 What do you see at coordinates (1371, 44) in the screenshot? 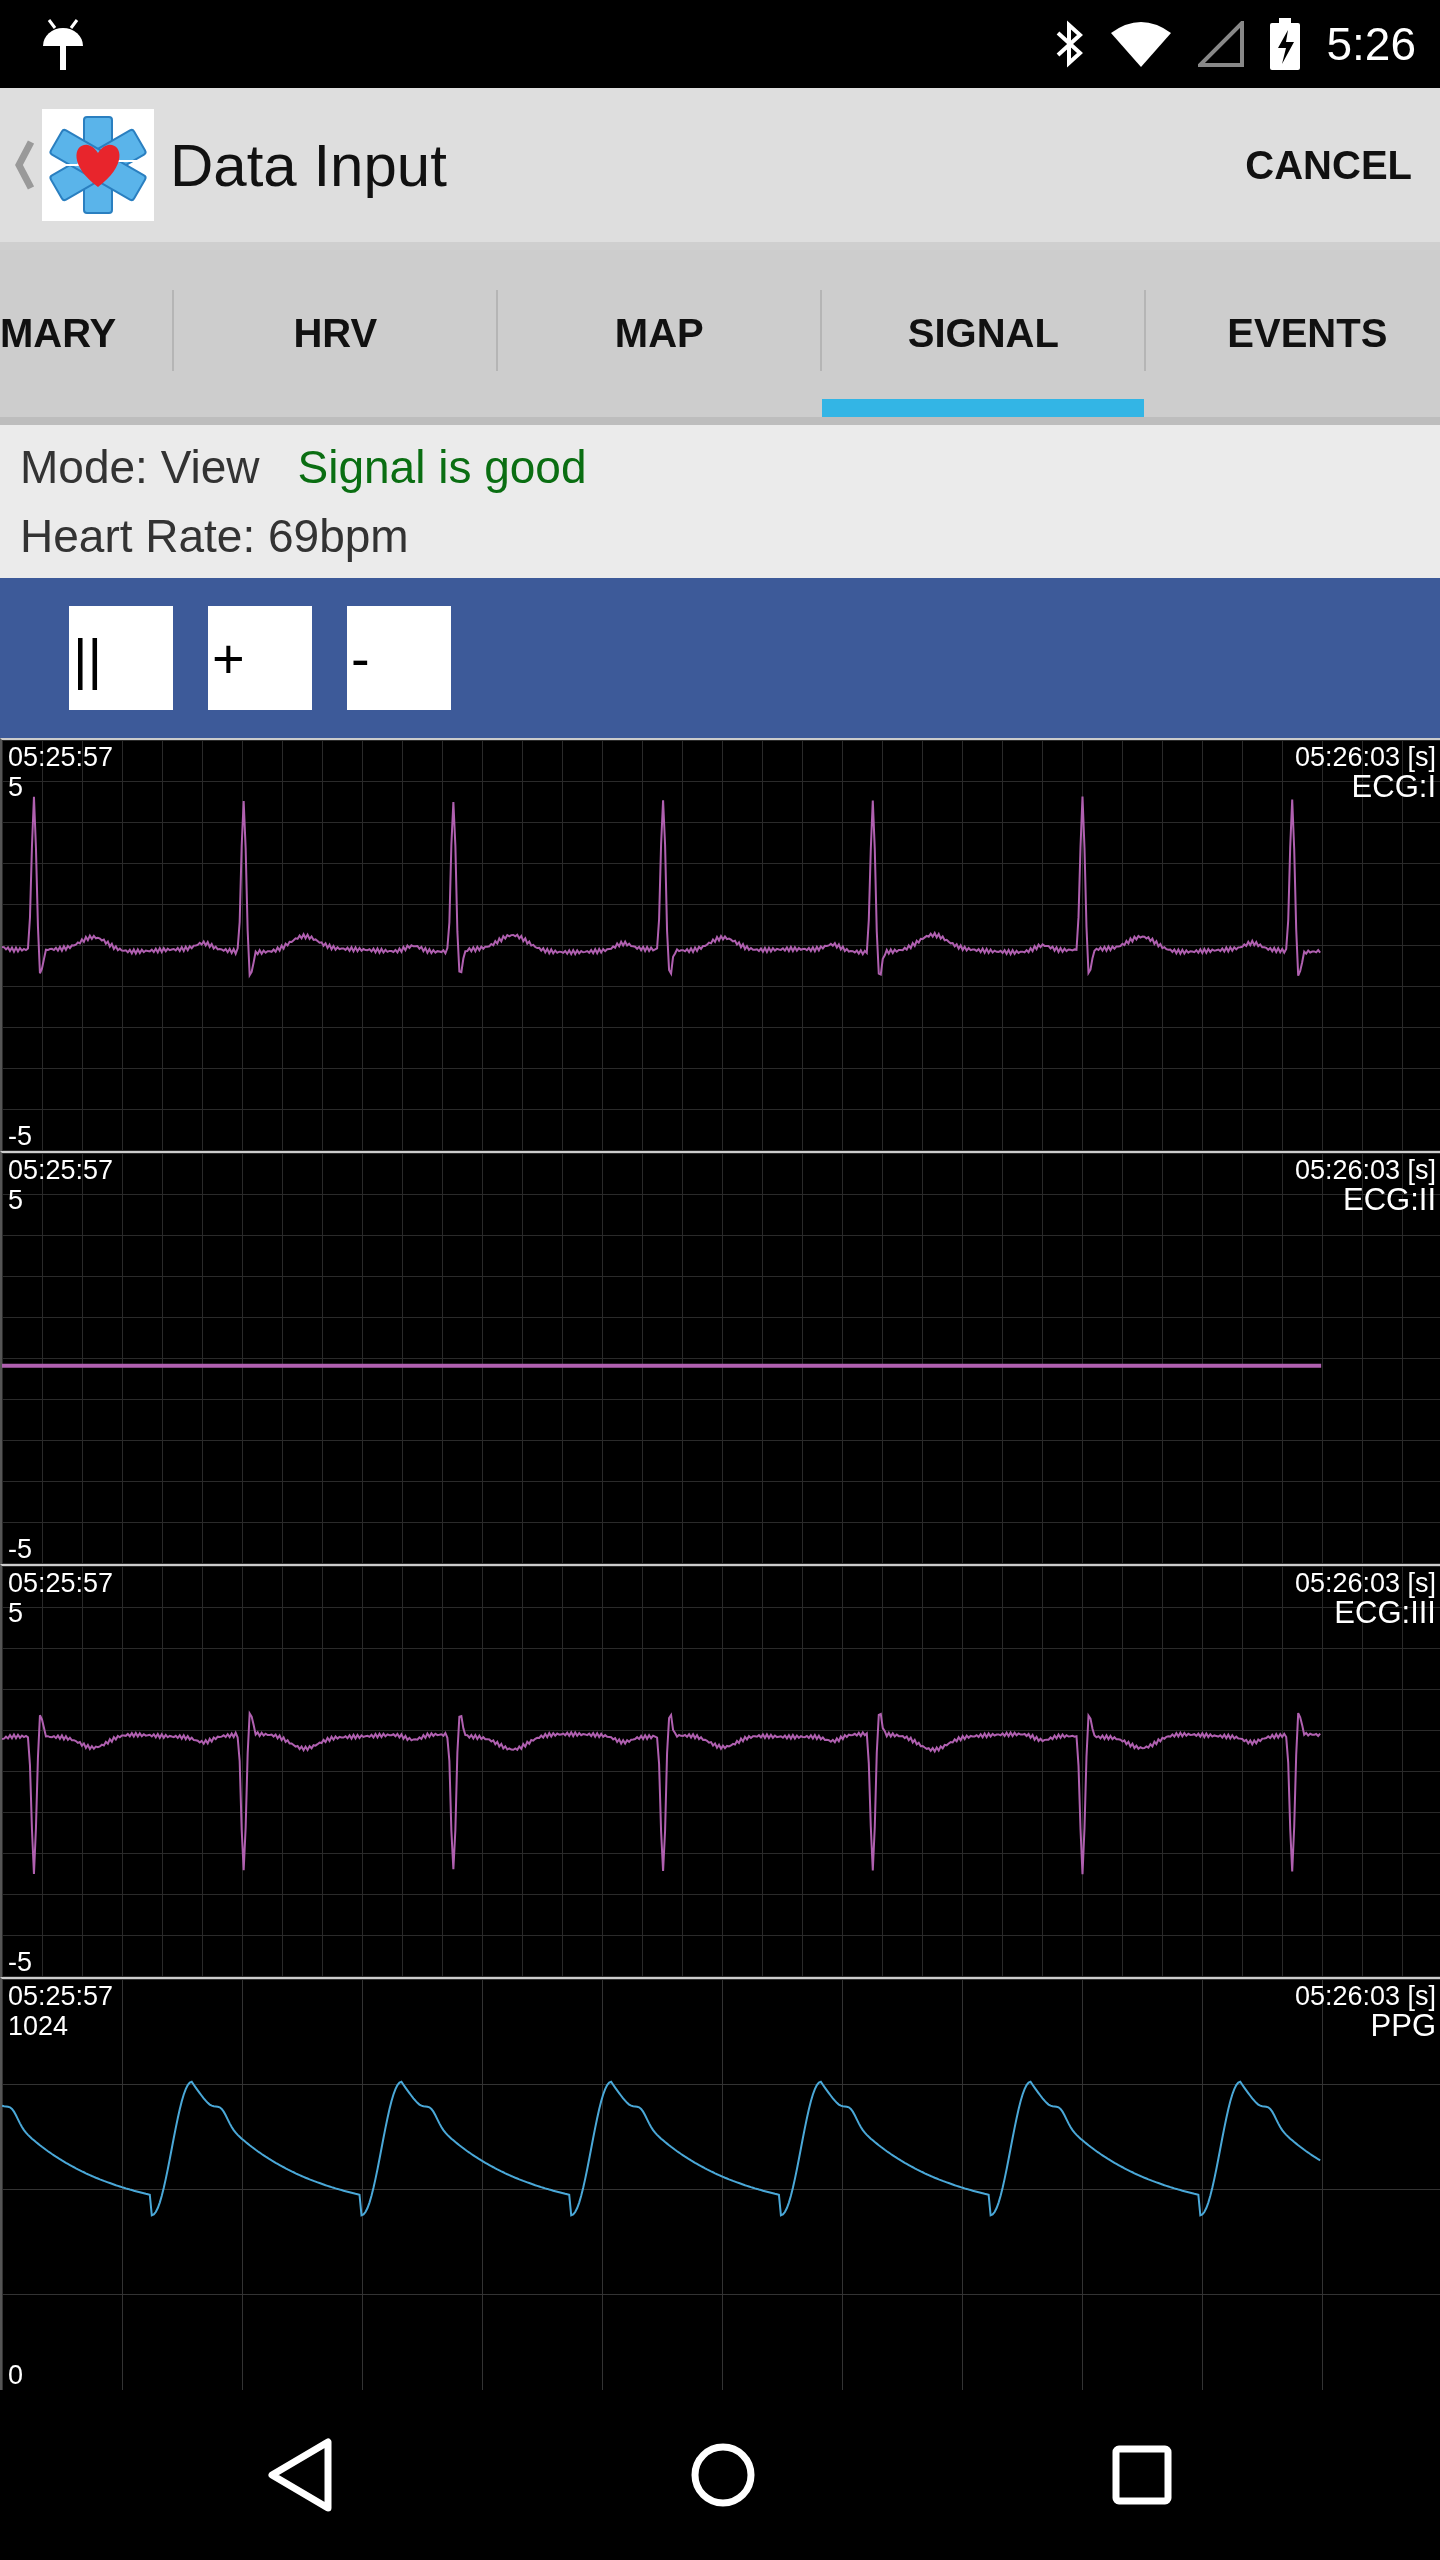
I see `clock-time: 5:26` at bounding box center [1371, 44].